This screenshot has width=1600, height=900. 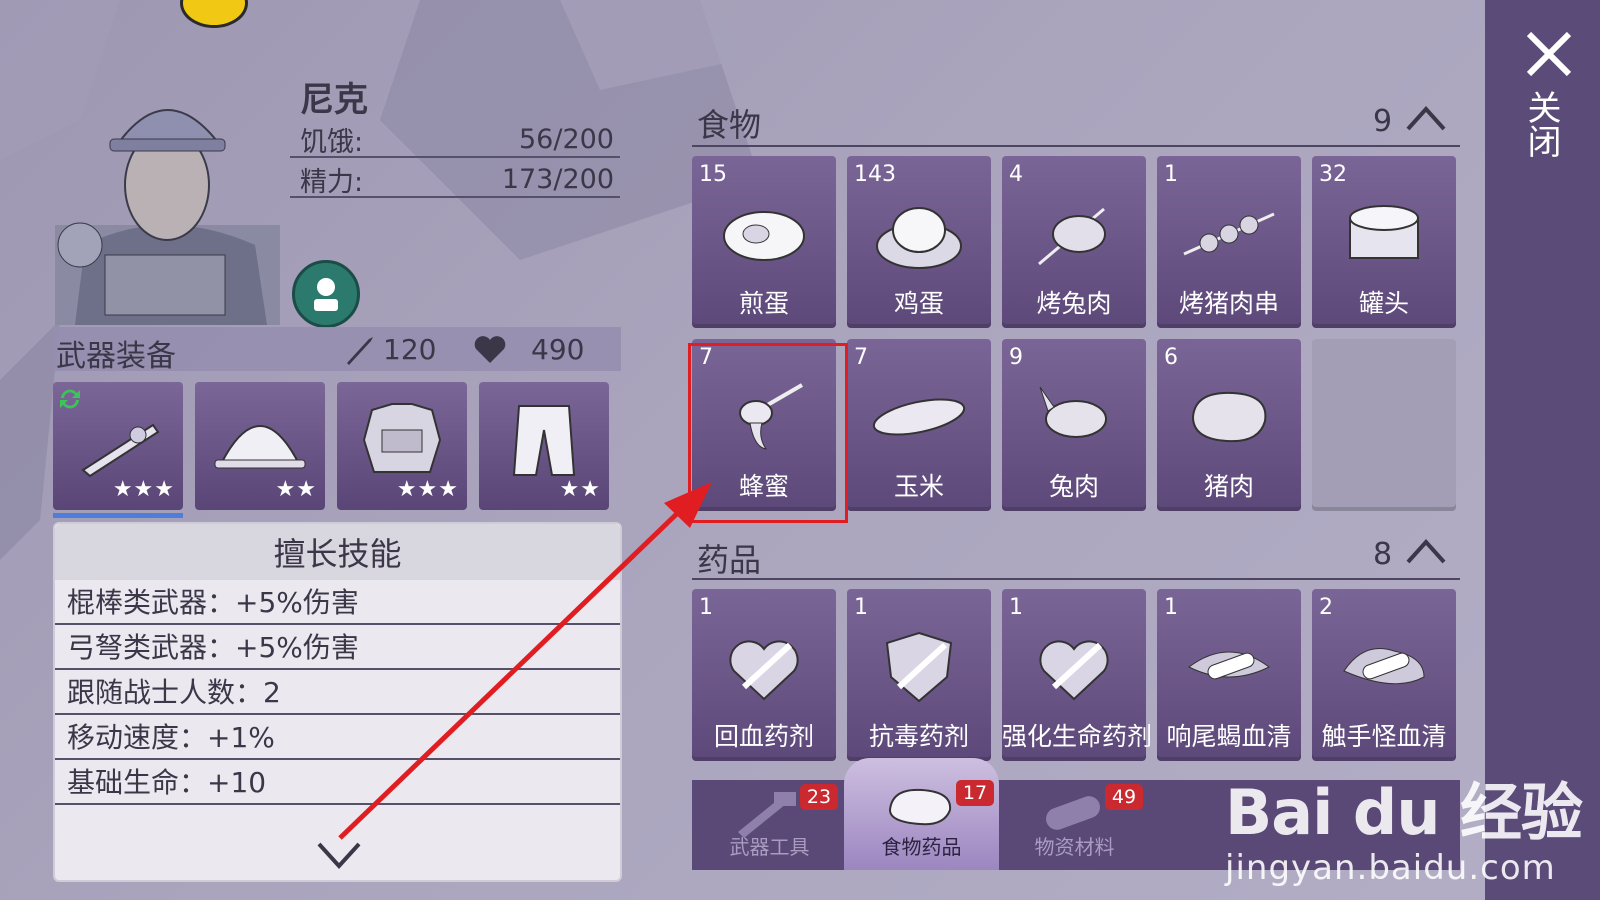 What do you see at coordinates (1229, 665) in the screenshot?
I see `scorpion-serum-icon` at bounding box center [1229, 665].